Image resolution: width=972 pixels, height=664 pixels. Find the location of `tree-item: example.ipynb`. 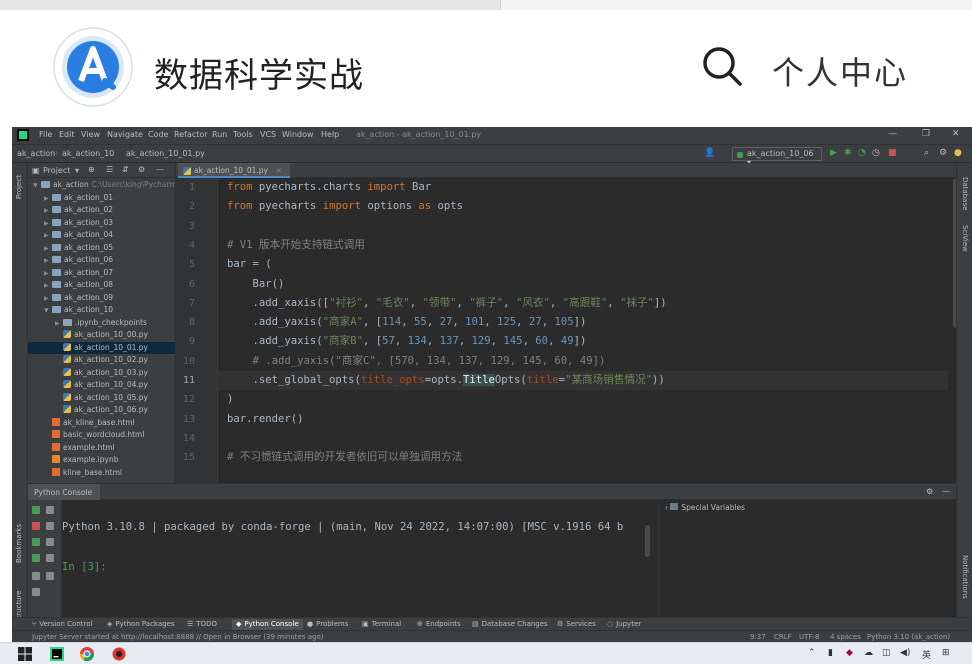

tree-item: example.ipynb is located at coordinates (101, 460).